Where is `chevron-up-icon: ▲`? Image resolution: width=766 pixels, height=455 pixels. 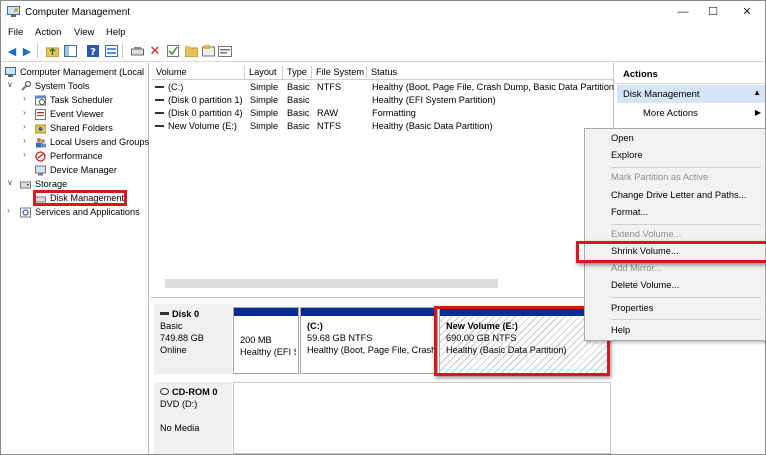
chevron-up-icon: ▲ is located at coordinates (757, 92).